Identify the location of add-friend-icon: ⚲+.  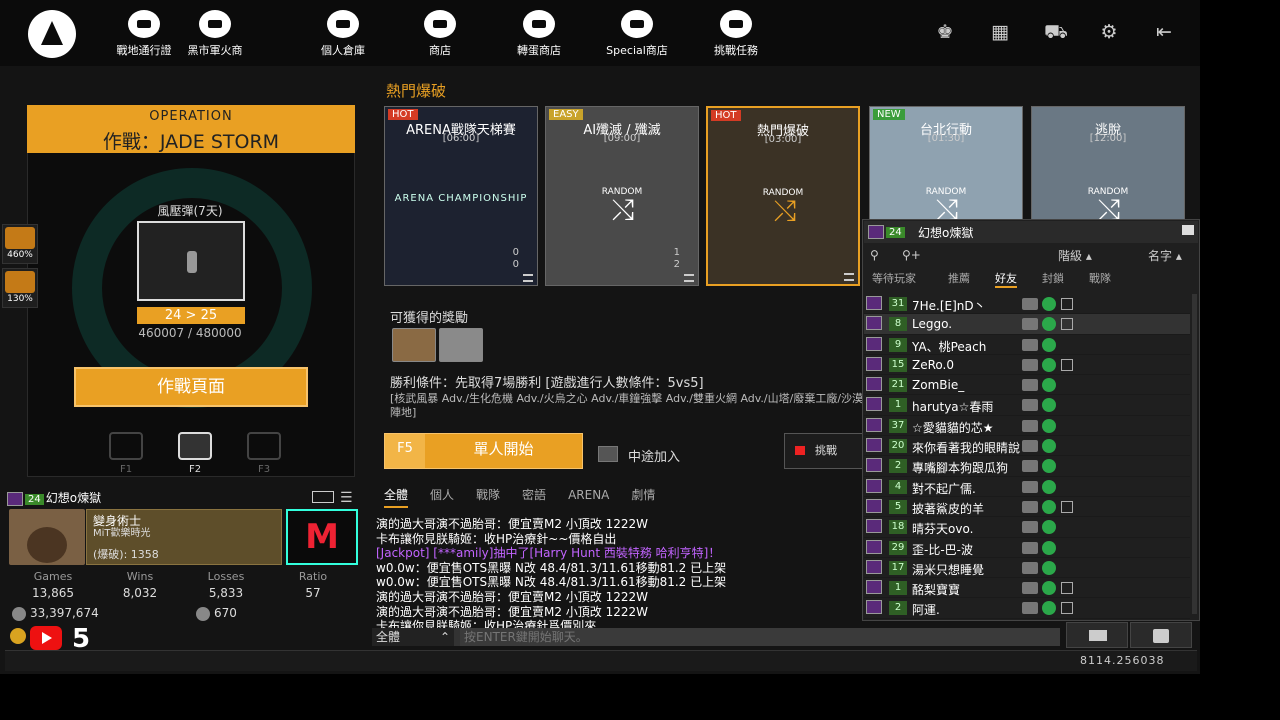
(916, 255).